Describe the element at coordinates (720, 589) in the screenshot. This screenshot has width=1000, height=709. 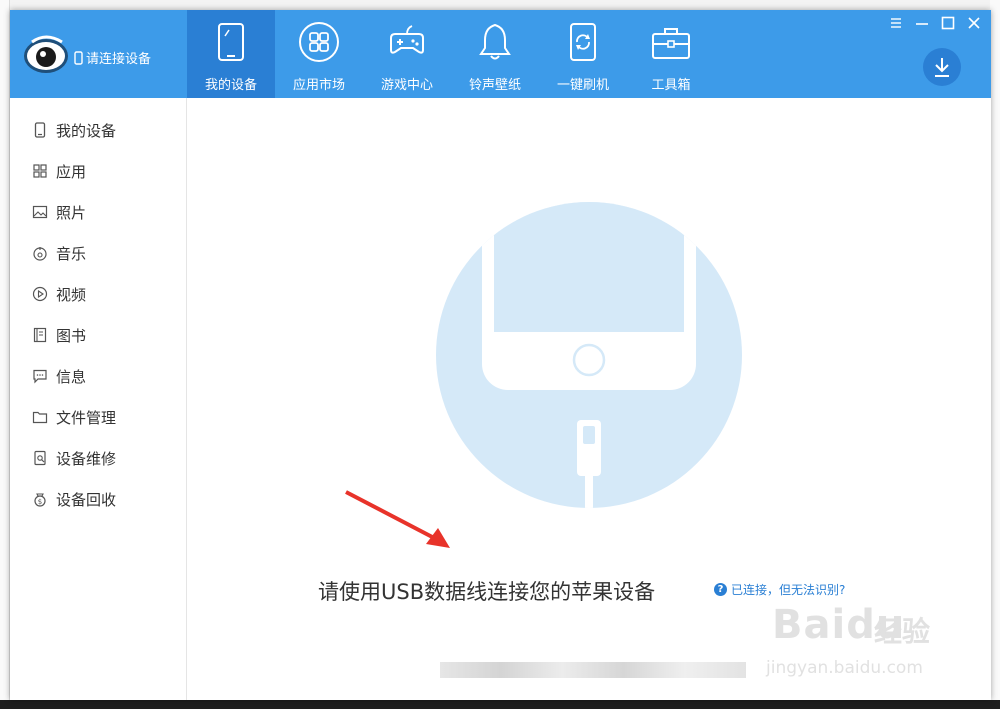
I see `help-icon: ?` at that location.